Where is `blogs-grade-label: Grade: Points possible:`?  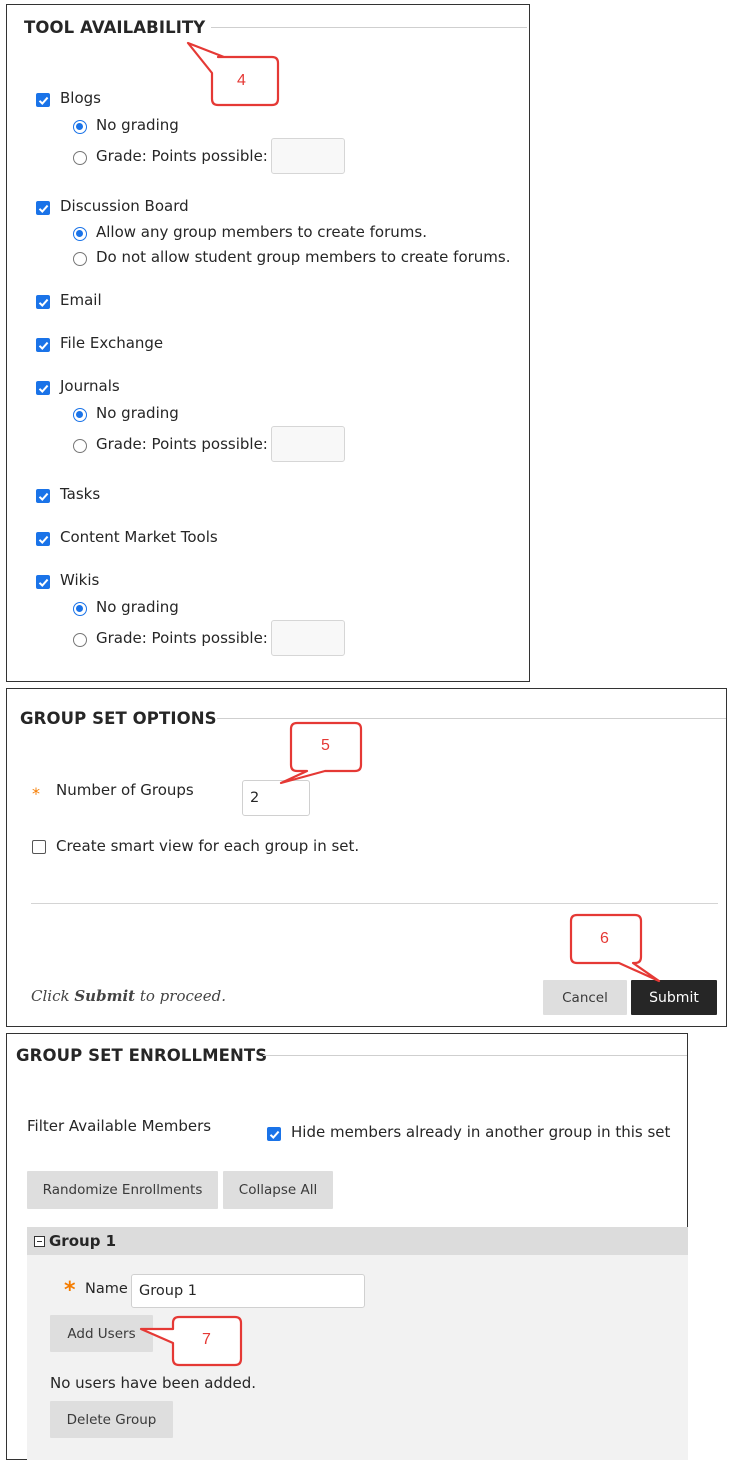
blogs-grade-label: Grade: Points possible: is located at coordinates (182, 156).